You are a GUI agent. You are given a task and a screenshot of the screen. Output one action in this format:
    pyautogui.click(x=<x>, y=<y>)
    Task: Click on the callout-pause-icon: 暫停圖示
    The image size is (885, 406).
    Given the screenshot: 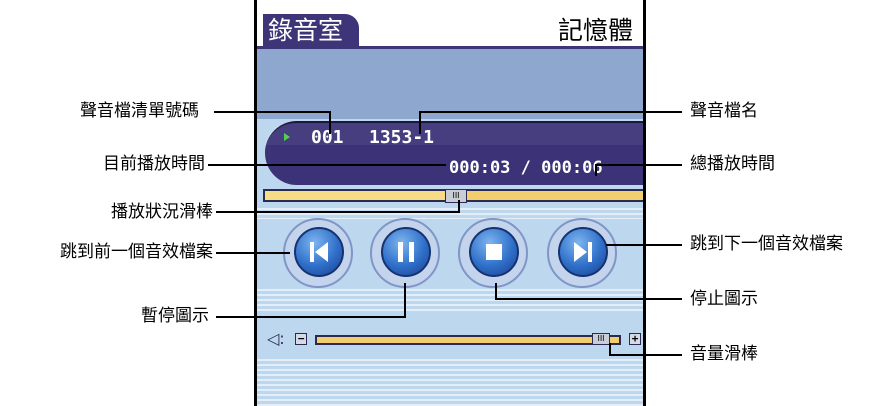 What is the action you would take?
    pyautogui.click(x=175, y=316)
    